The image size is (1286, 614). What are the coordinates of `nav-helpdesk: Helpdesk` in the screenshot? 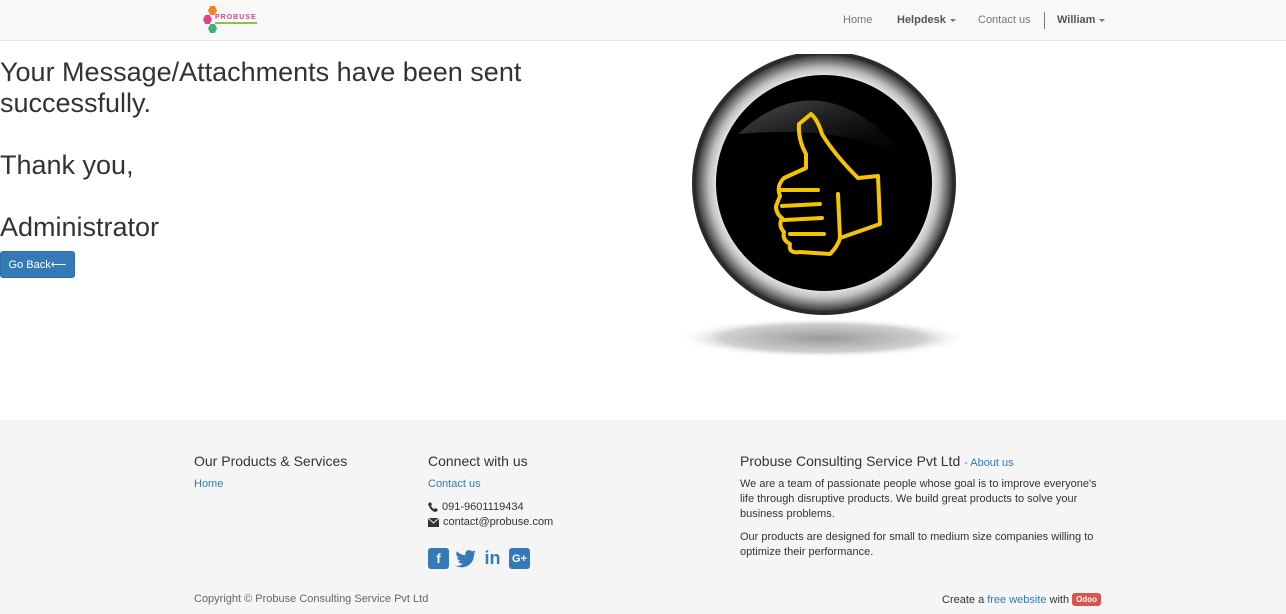 It's located at (926, 20).